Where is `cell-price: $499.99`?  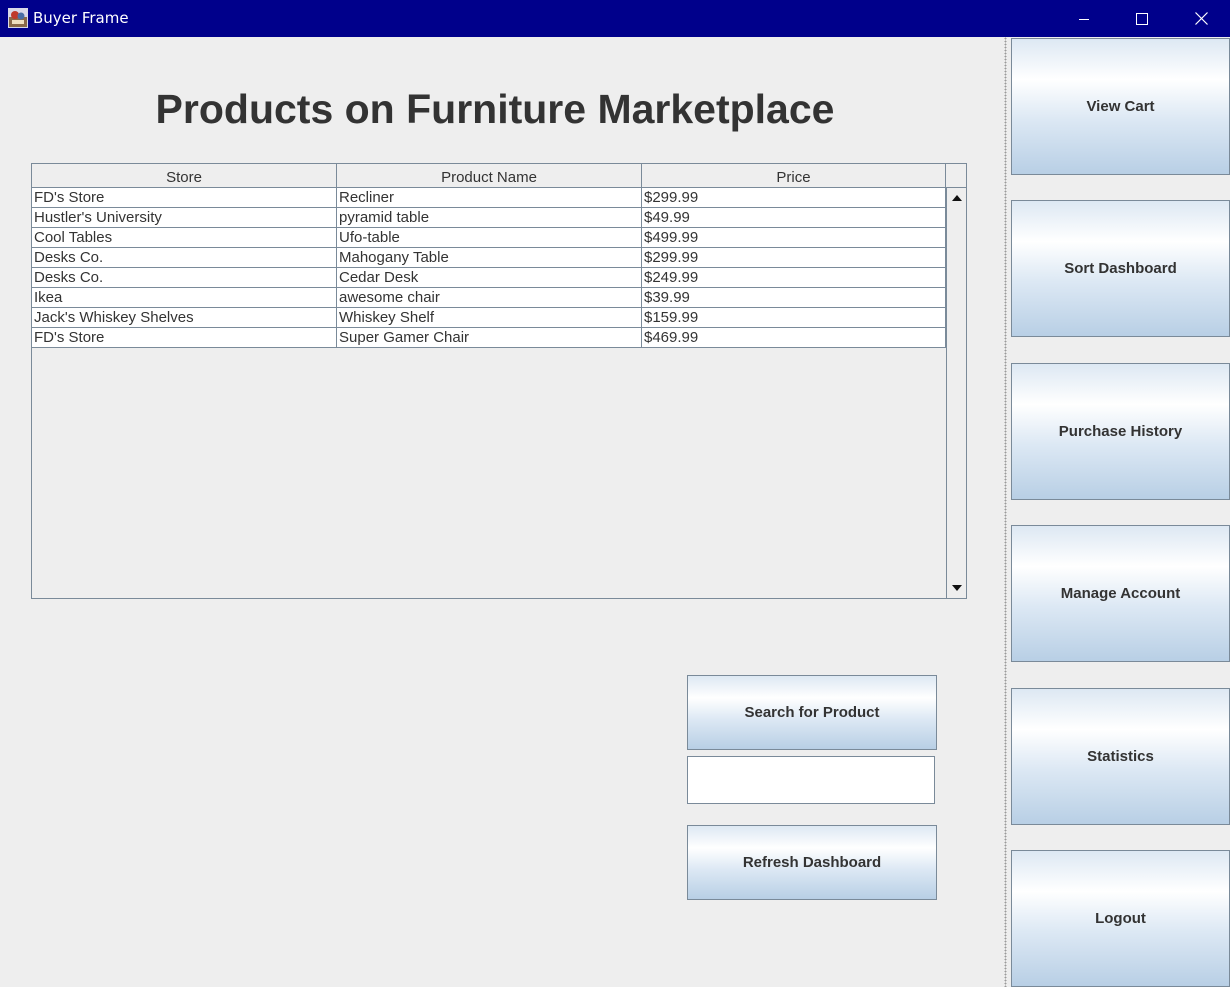 cell-price: $499.99 is located at coordinates (794, 238).